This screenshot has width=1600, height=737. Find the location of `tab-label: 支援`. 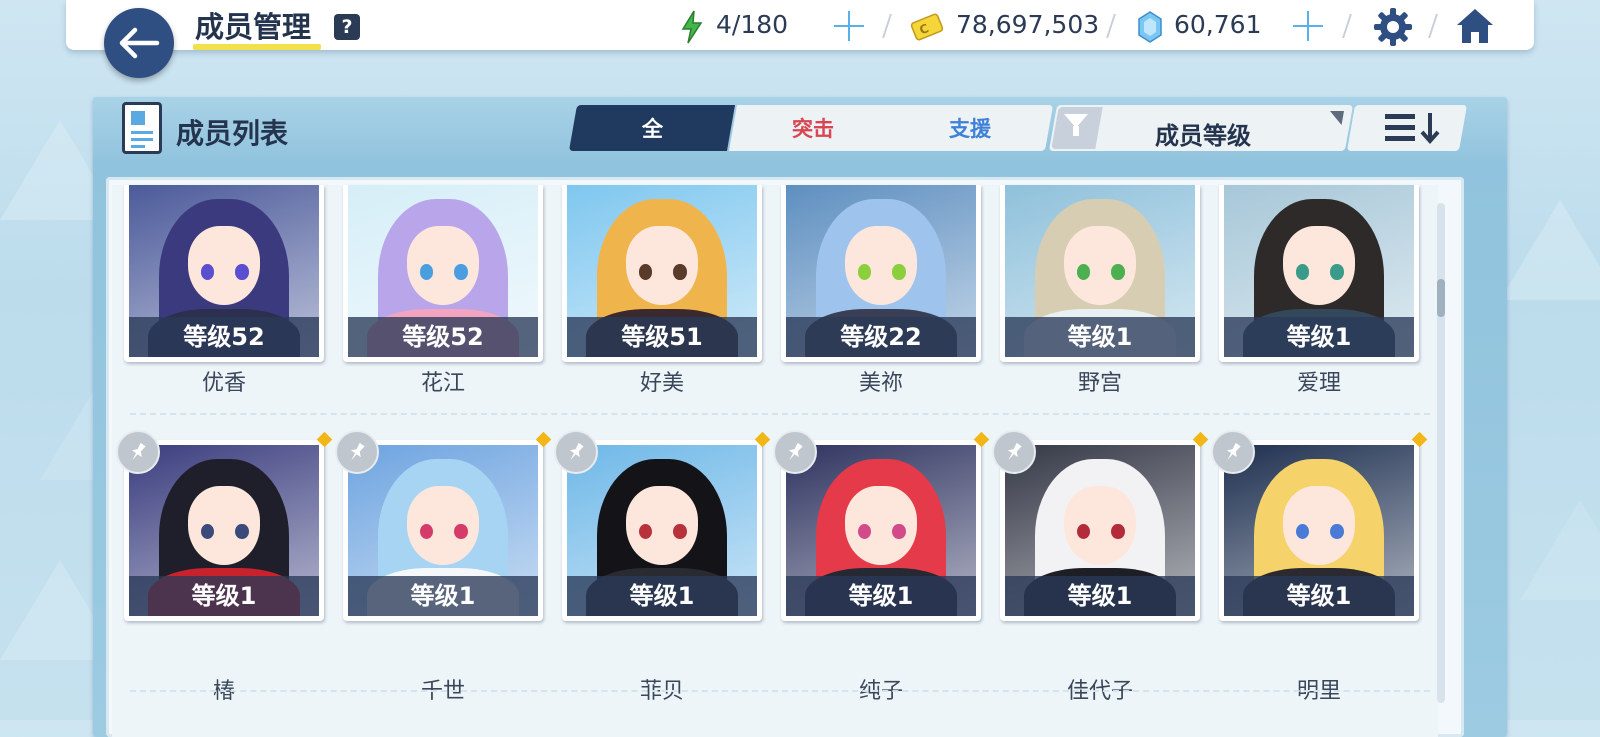

tab-label: 支援 is located at coordinates (970, 129).